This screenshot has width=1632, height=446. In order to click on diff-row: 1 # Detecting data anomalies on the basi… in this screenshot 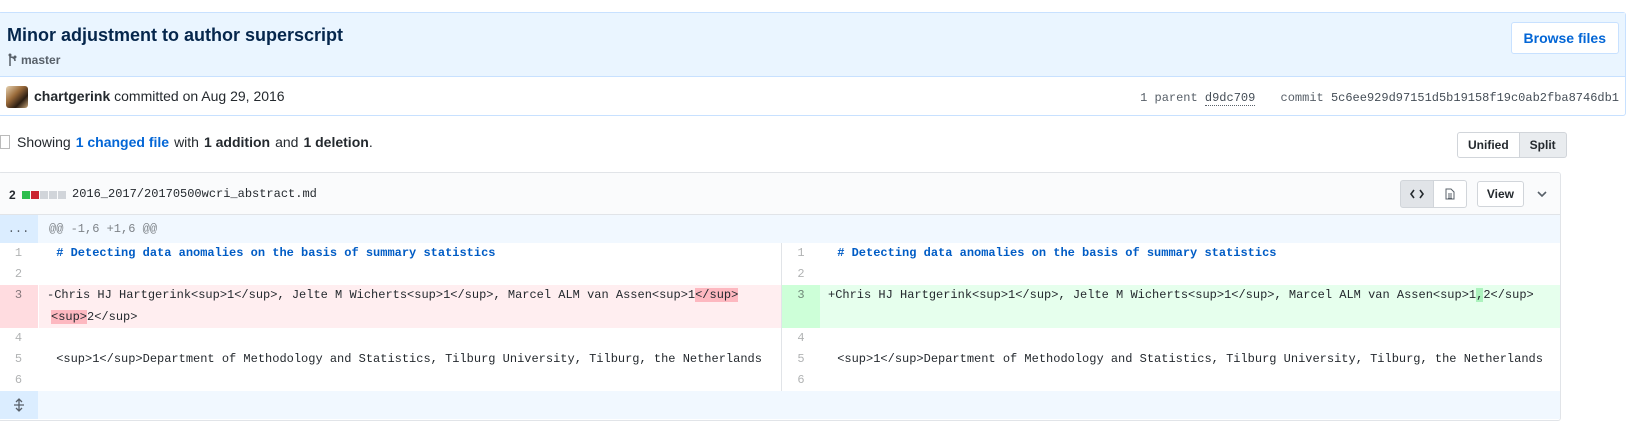, I will do `click(780, 253)`.